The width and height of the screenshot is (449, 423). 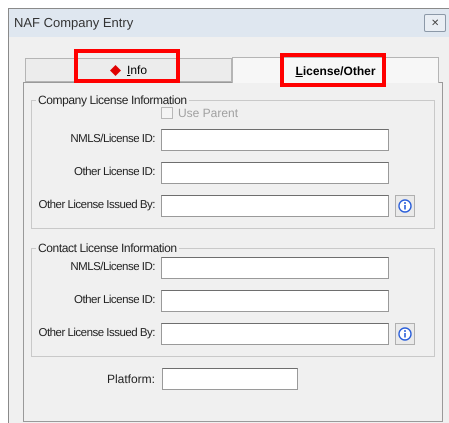 What do you see at coordinates (128, 70) in the screenshot?
I see `tab: Info` at bounding box center [128, 70].